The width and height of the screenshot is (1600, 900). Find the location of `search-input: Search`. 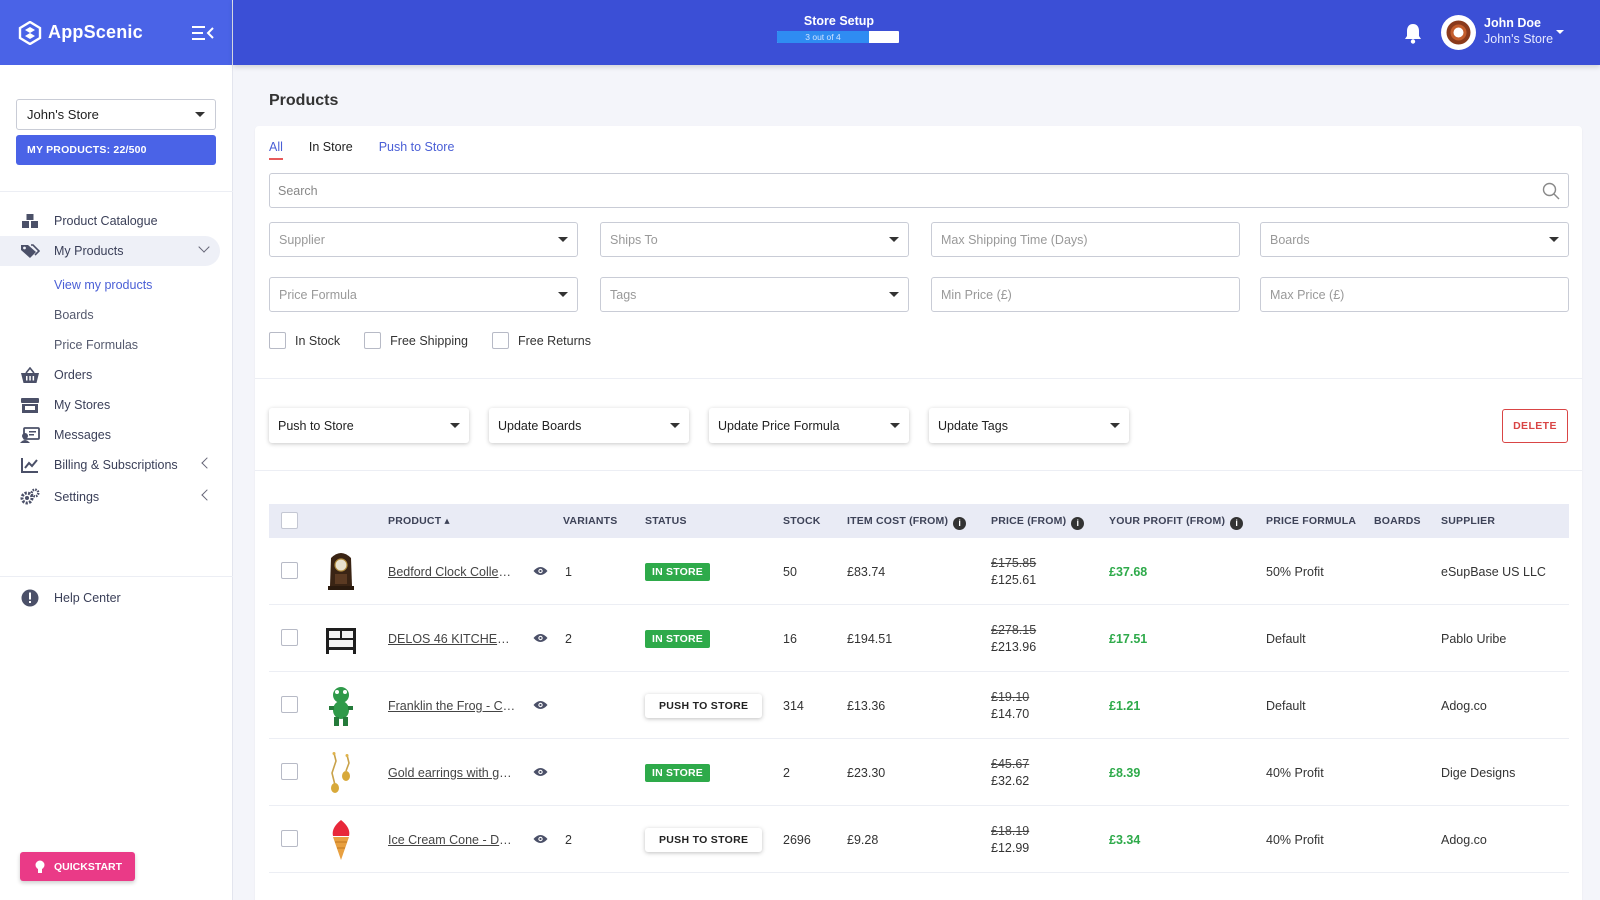

search-input: Search is located at coordinates (919, 190).